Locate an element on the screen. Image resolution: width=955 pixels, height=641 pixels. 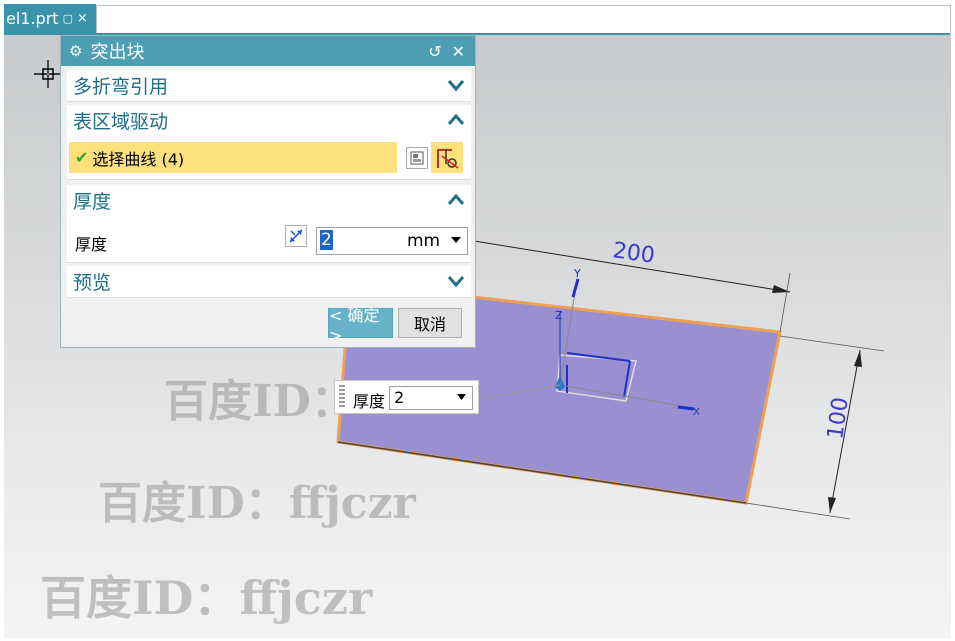
document-tab-bar: el1.prt ▢ × is located at coordinates (477, 17).